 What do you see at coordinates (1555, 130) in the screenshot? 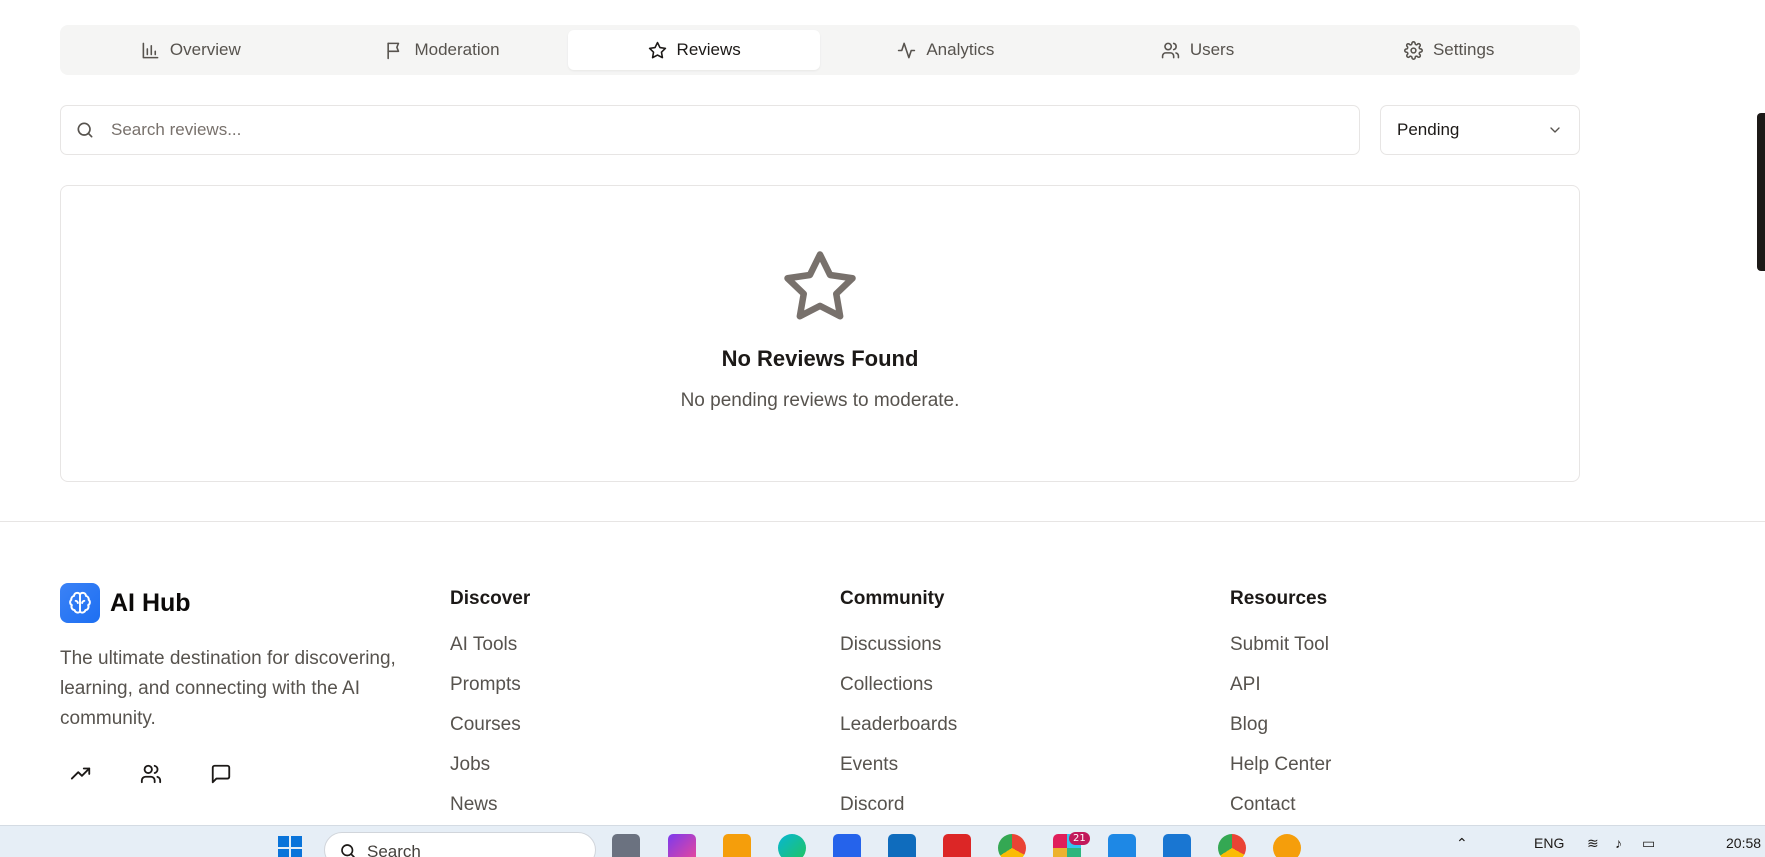
I see `chevron-down-icon` at bounding box center [1555, 130].